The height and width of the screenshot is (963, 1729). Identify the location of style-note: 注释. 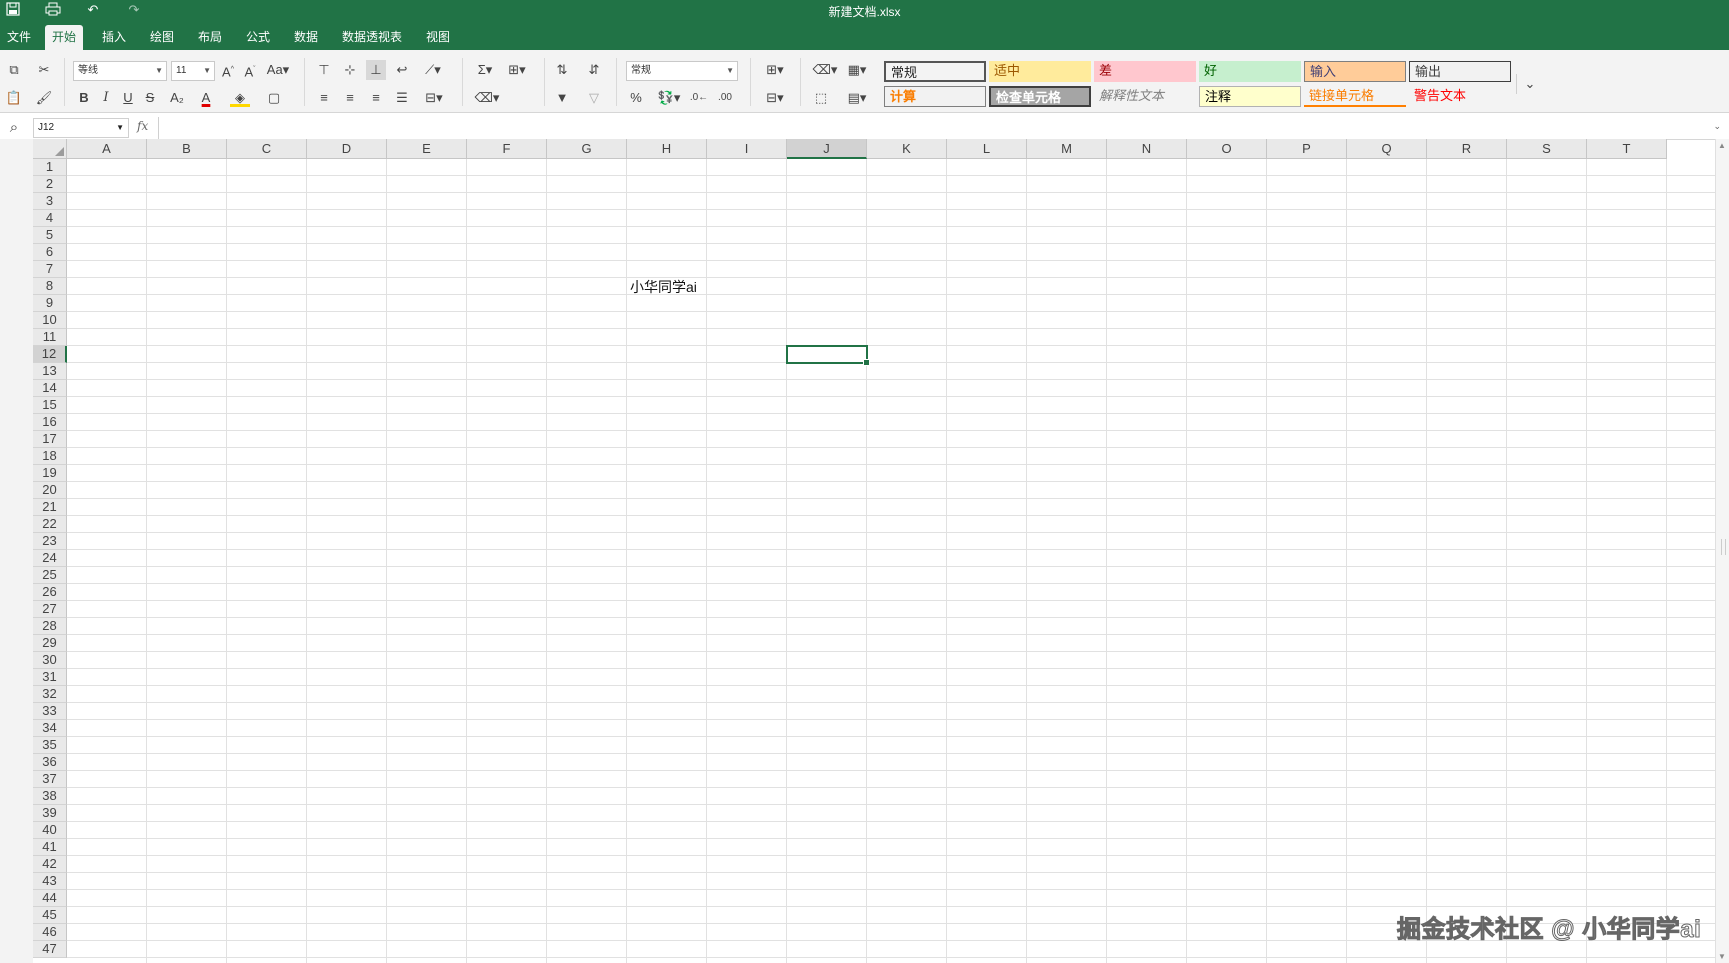
(1250, 96).